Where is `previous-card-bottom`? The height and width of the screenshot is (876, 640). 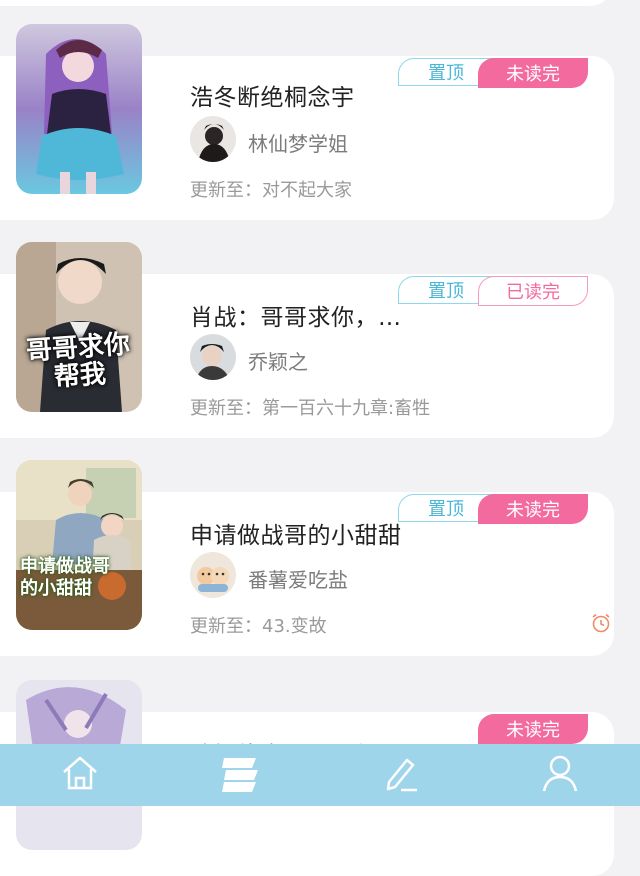
previous-card-bottom is located at coordinates (306, 3).